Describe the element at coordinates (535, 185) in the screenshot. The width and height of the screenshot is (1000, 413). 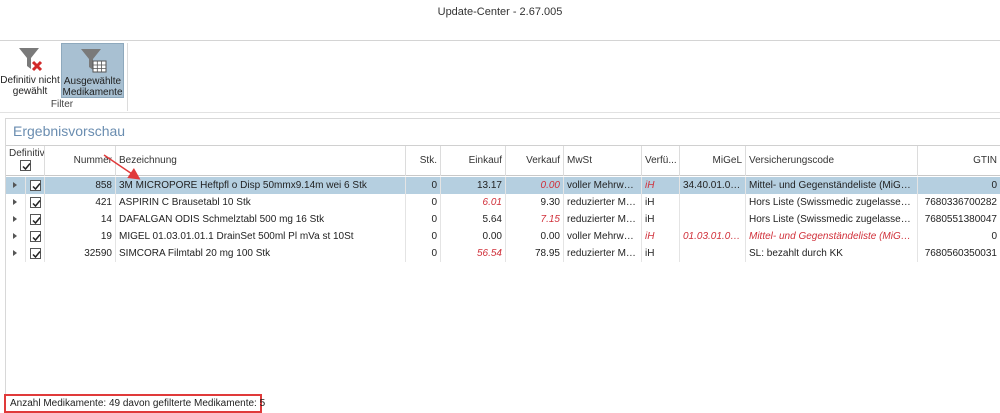
I see `cell-verkauf: 0.00` at that location.